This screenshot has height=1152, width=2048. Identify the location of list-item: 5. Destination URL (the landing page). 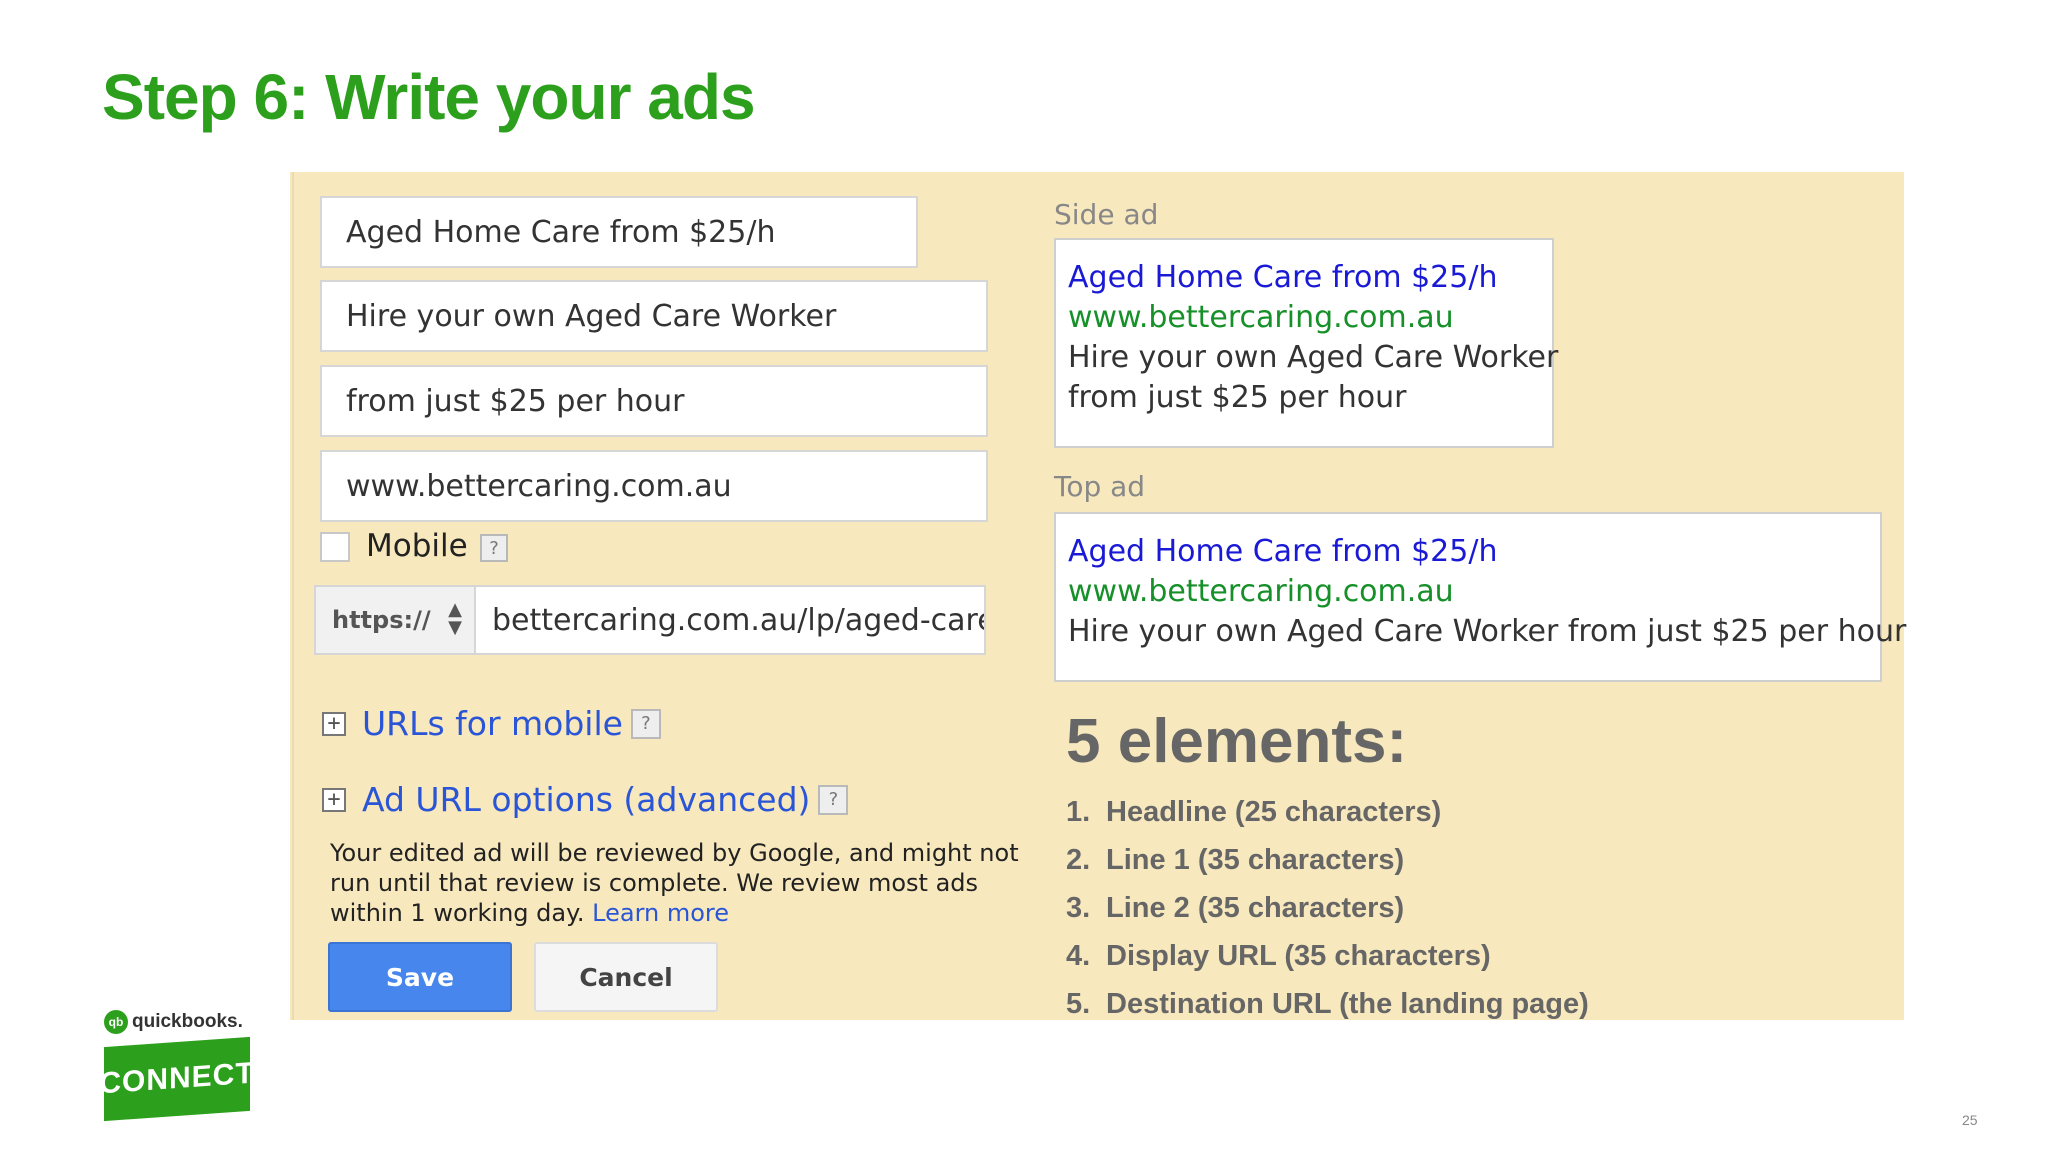
(1327, 1004).